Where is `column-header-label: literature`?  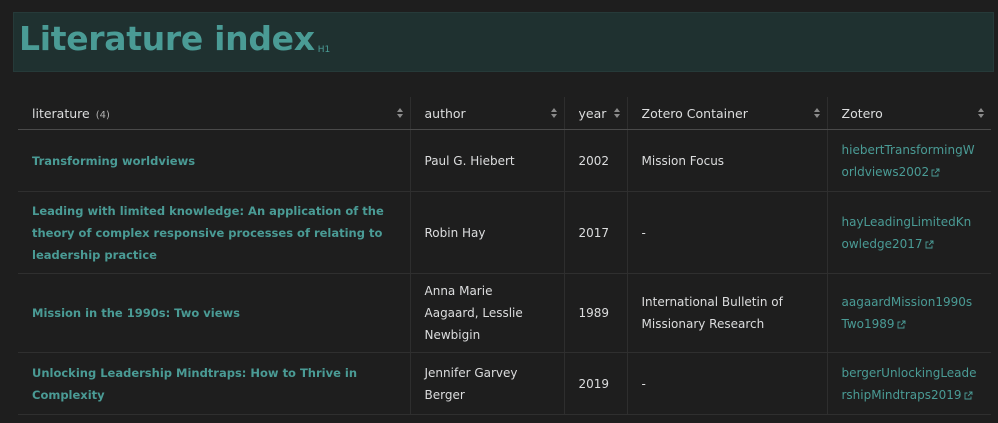
column-header-label: literature is located at coordinates (61, 113).